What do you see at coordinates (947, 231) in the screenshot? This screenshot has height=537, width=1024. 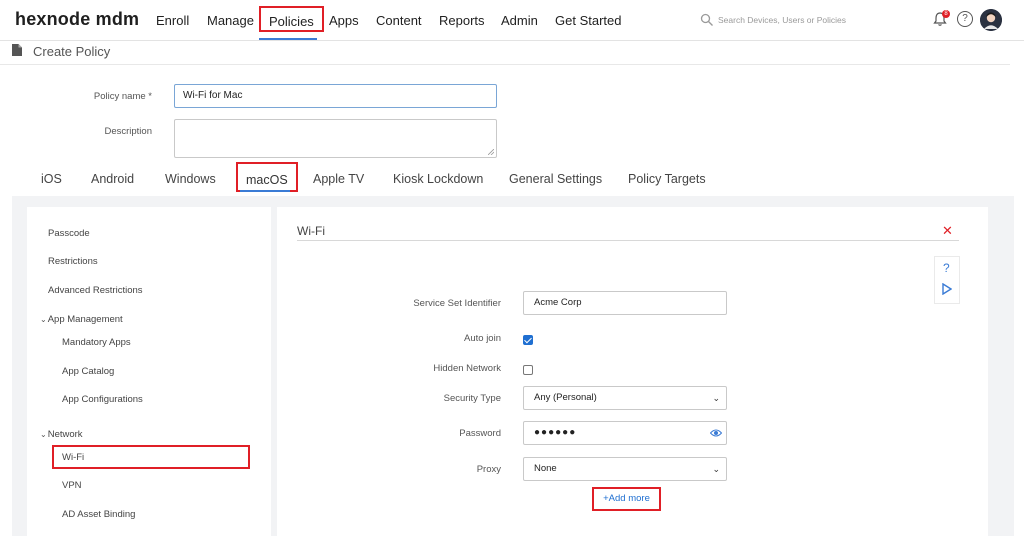 I see `close-icon: ✕` at bounding box center [947, 231].